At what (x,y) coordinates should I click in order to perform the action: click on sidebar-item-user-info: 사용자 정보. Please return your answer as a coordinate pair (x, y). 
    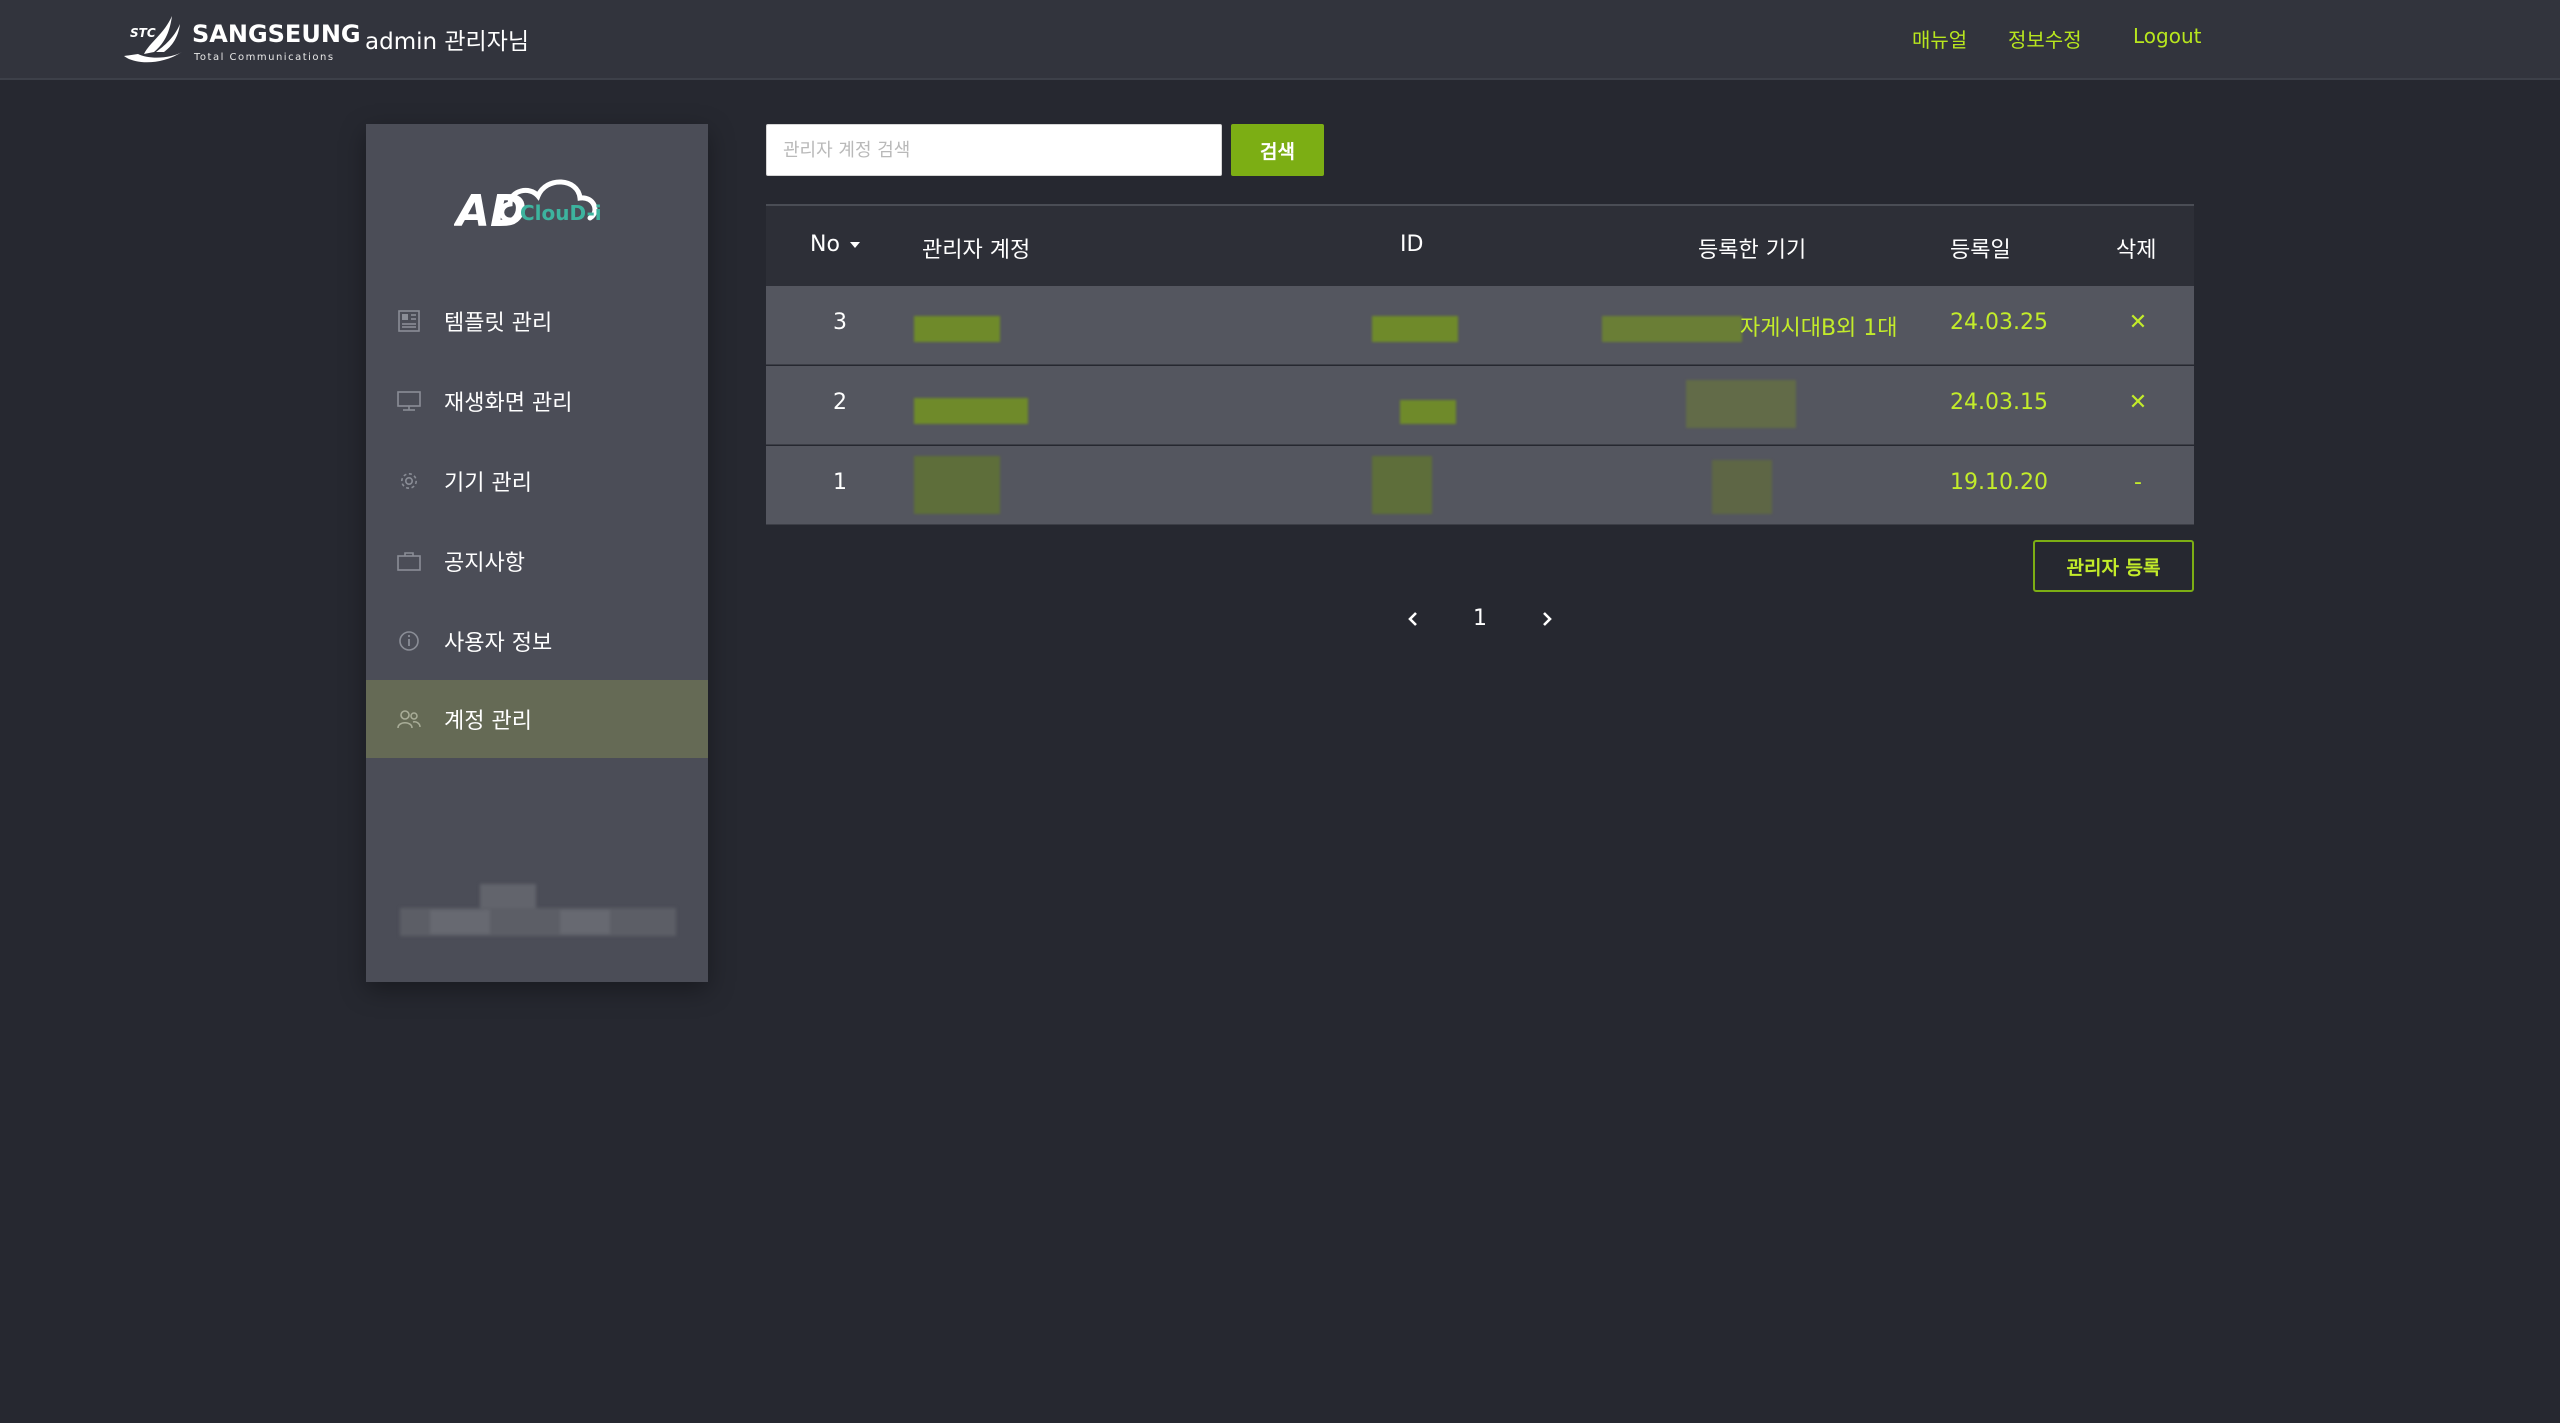
    Looking at the image, I should click on (537, 641).